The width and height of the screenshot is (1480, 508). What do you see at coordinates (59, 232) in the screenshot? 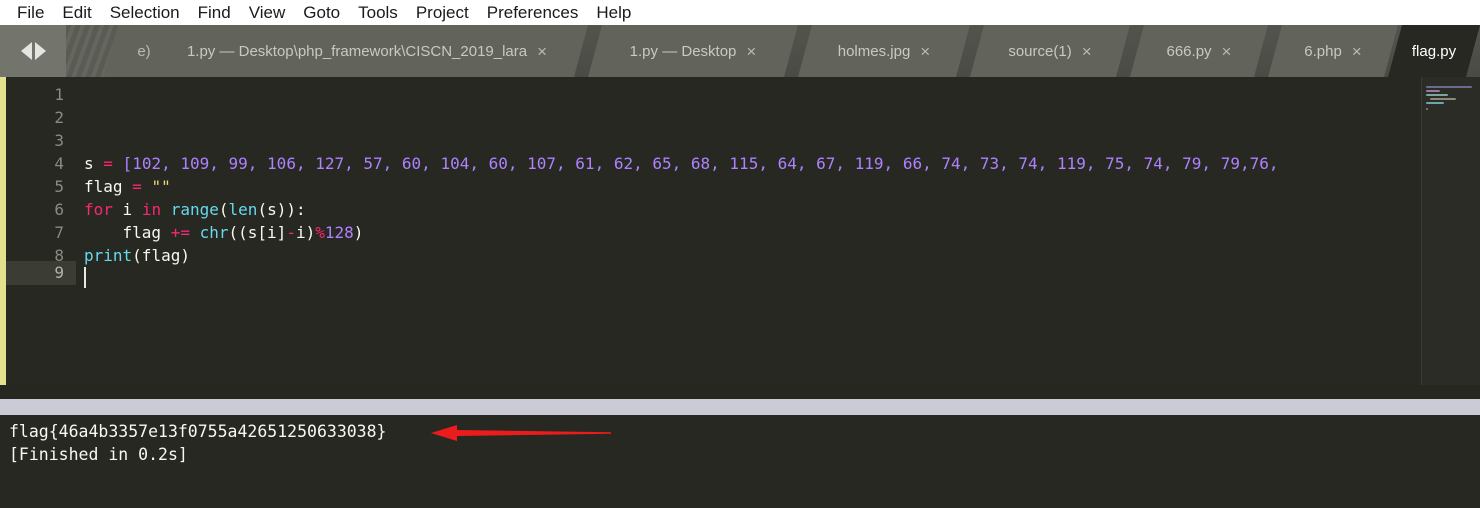
I see `line-number: 7` at bounding box center [59, 232].